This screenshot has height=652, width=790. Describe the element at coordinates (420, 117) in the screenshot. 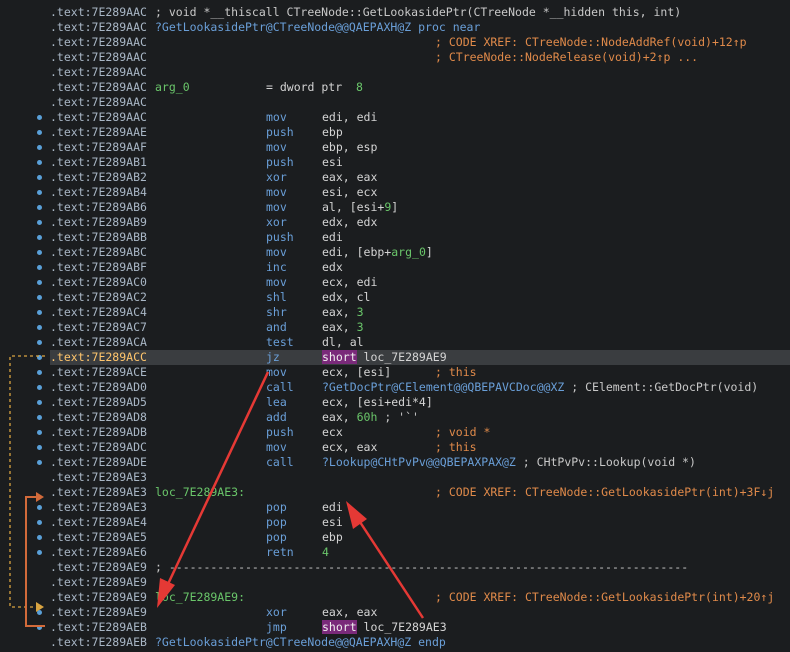

I see `listing-line: .text:7E289AAC mov edi, edi` at that location.